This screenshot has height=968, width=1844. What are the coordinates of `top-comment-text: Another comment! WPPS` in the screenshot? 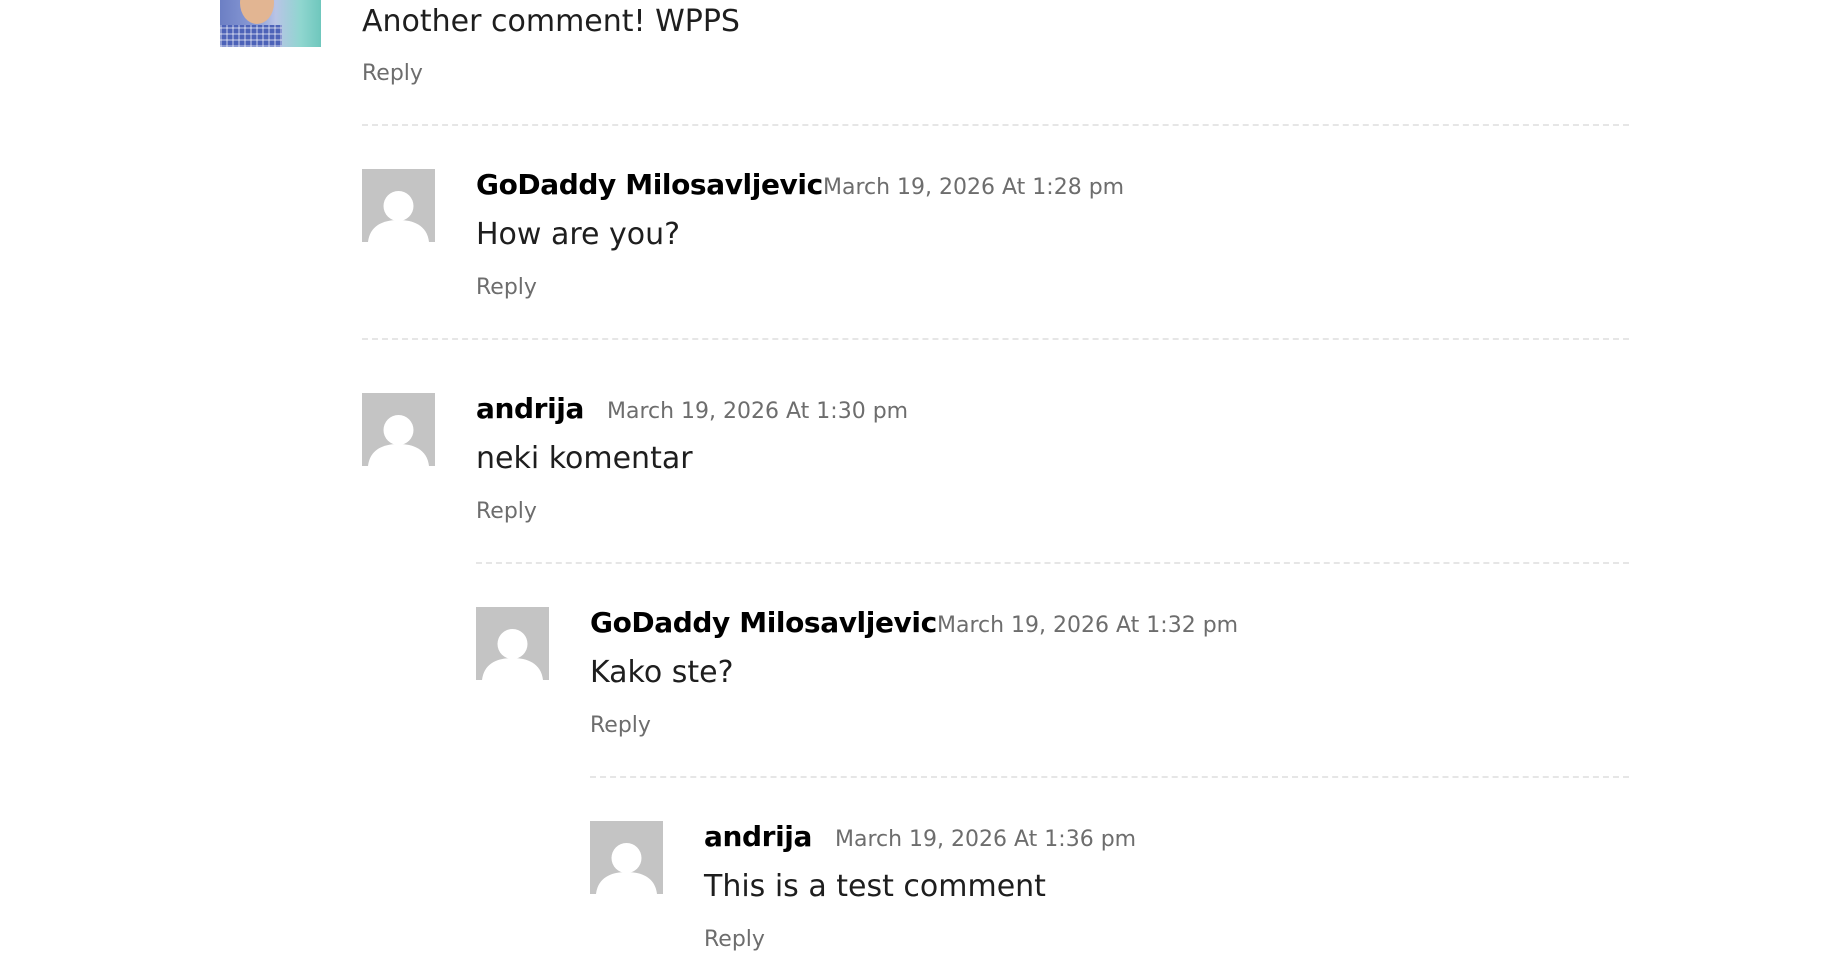 It's located at (551, 21).